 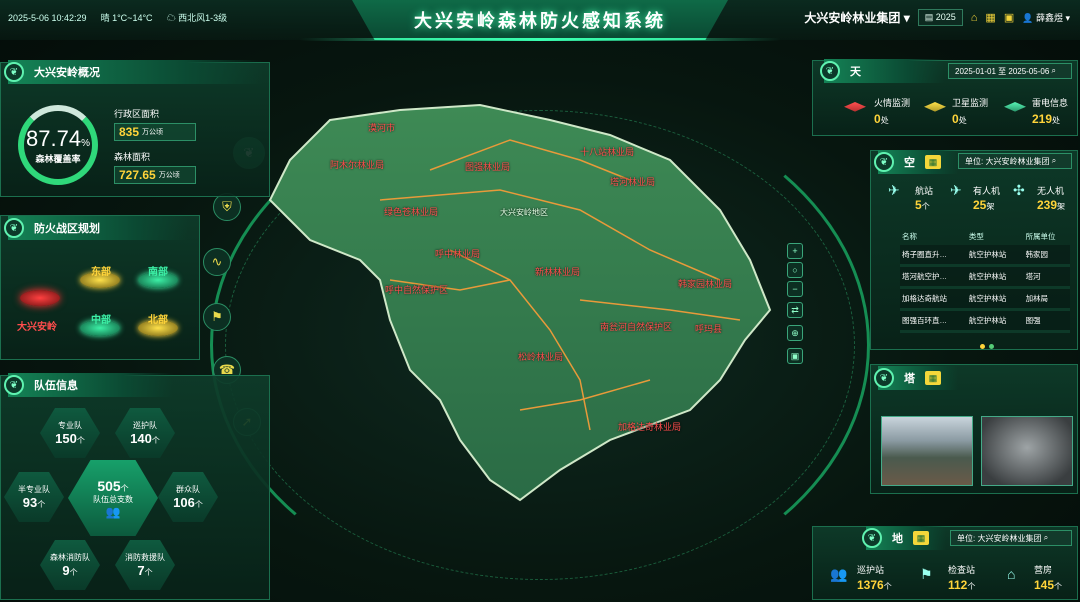 I want to click on admin-area-value: 835 万公顷, so click(x=155, y=132).